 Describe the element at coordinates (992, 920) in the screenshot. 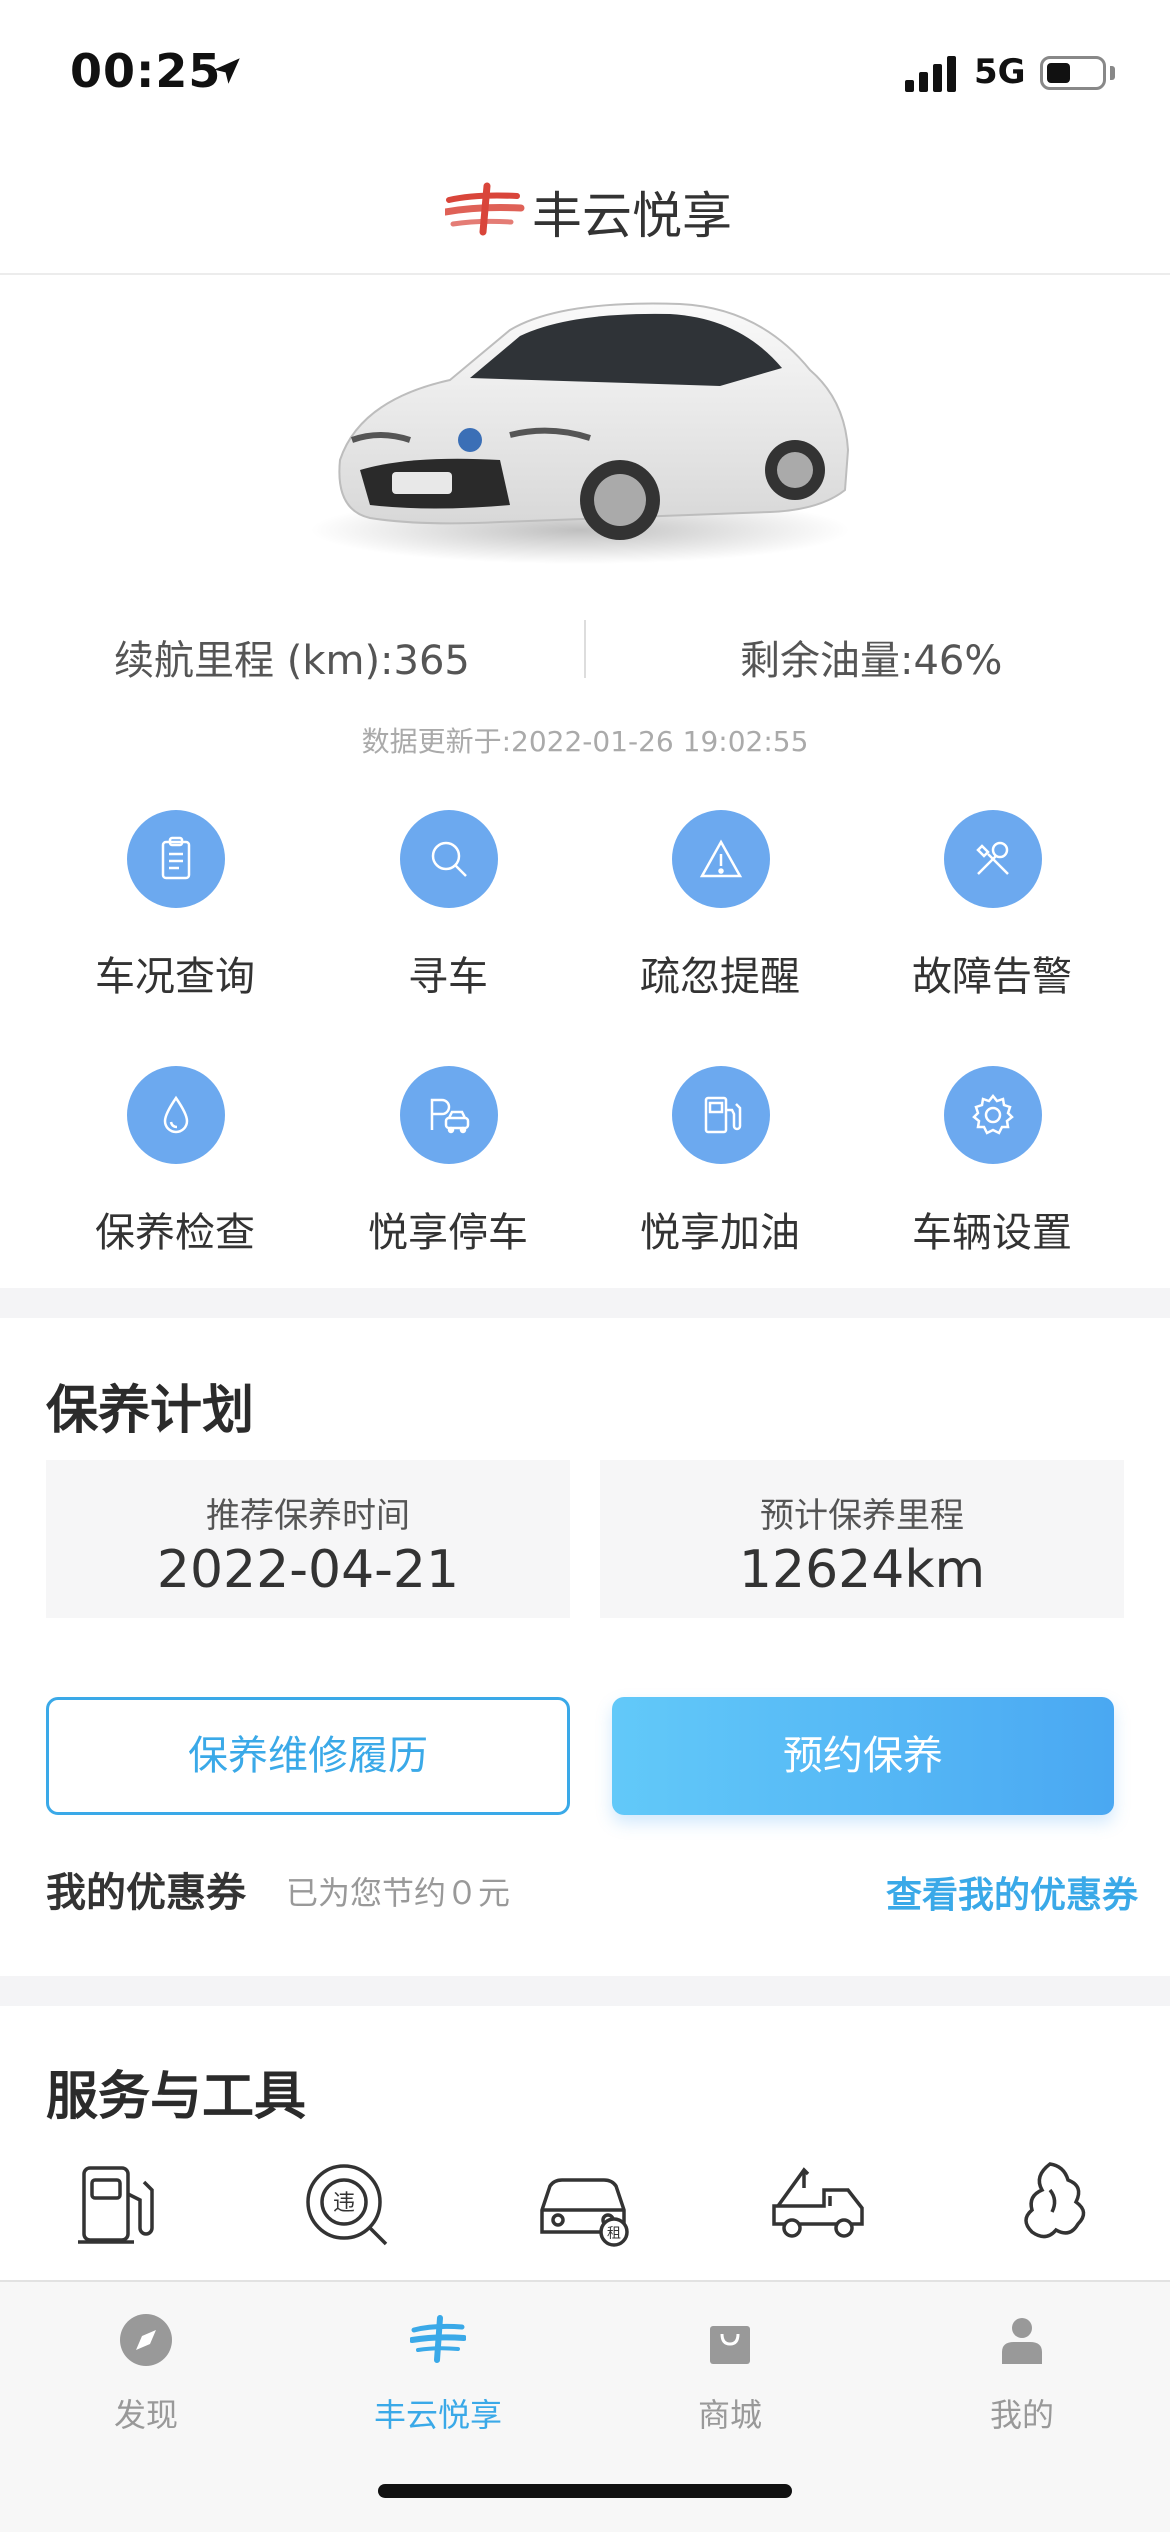

I see `grid-item-fault-alert: 故障告警` at that location.